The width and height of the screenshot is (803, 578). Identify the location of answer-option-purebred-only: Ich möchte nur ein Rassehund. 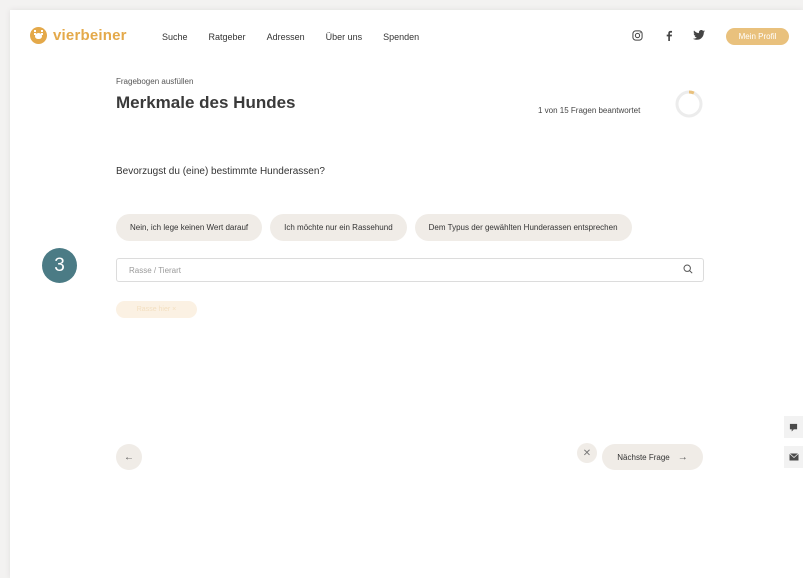
(338, 227).